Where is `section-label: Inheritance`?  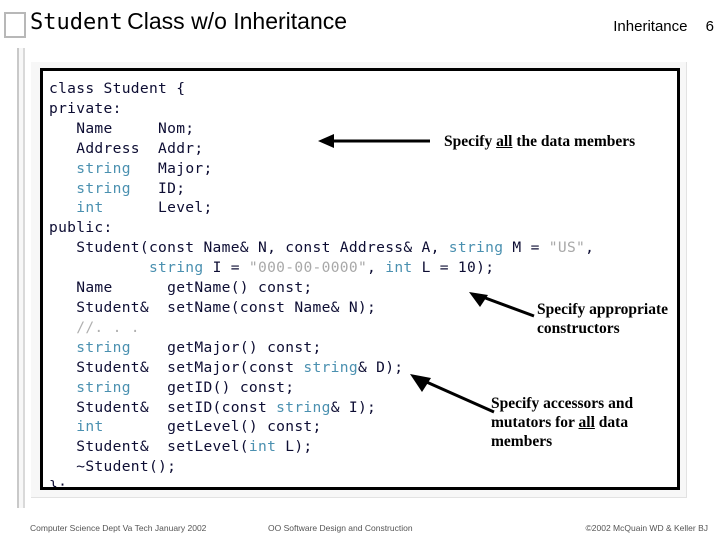 section-label: Inheritance is located at coordinates (650, 26).